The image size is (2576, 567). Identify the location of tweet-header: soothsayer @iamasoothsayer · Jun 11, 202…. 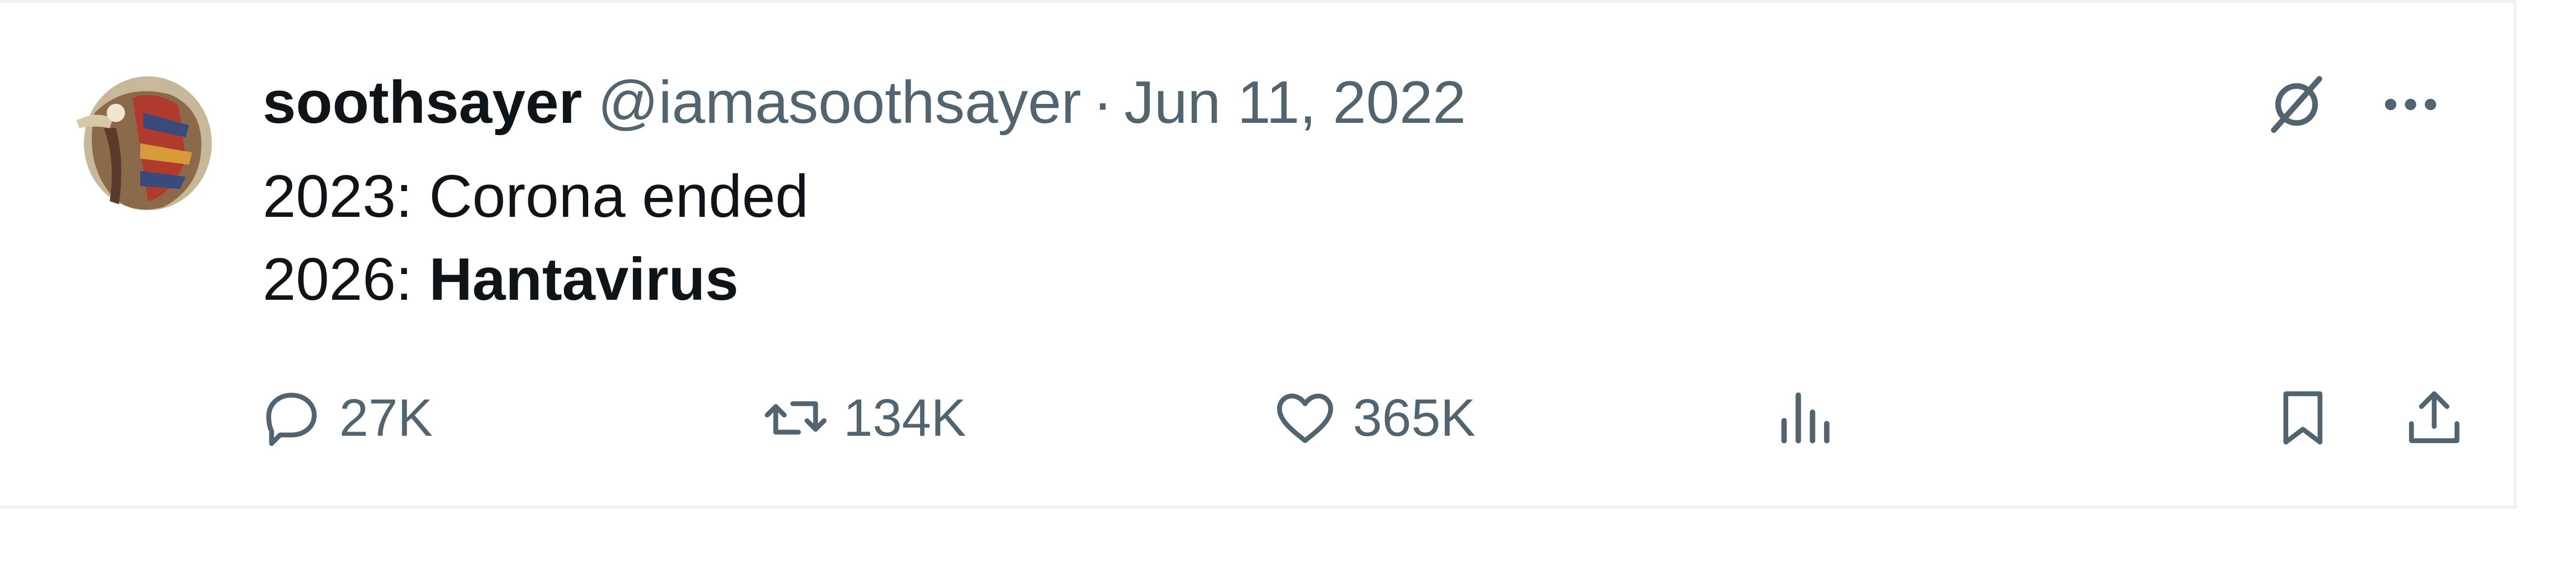
(864, 103).